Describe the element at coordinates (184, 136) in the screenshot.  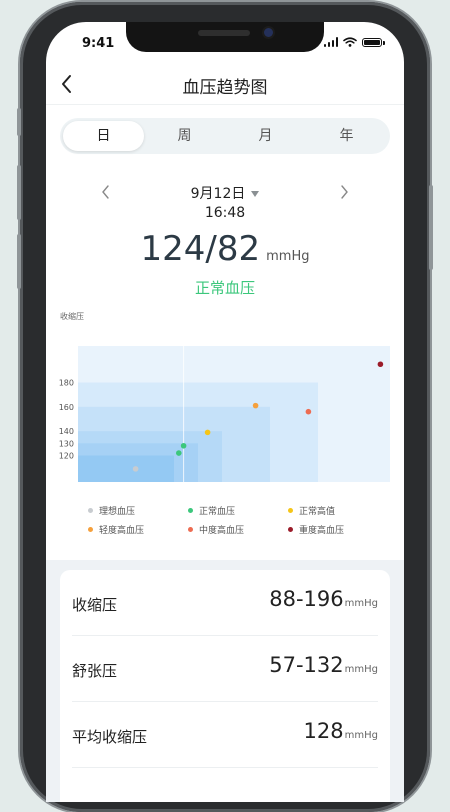
I see `tab-week: 周` at that location.